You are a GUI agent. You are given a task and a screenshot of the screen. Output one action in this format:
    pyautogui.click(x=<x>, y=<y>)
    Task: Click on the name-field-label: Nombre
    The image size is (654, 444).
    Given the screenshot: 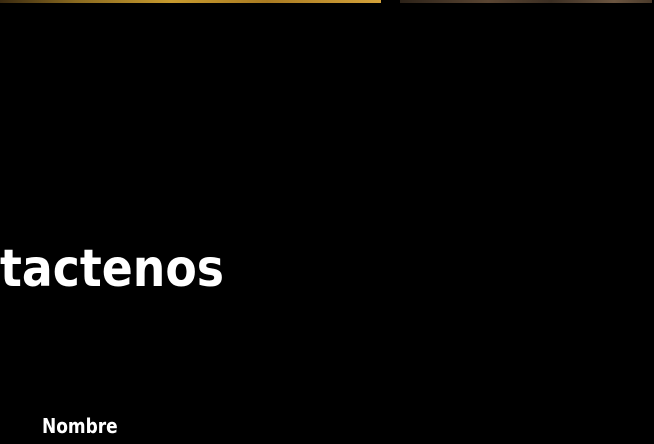 What is the action you would take?
    pyautogui.click(x=80, y=426)
    